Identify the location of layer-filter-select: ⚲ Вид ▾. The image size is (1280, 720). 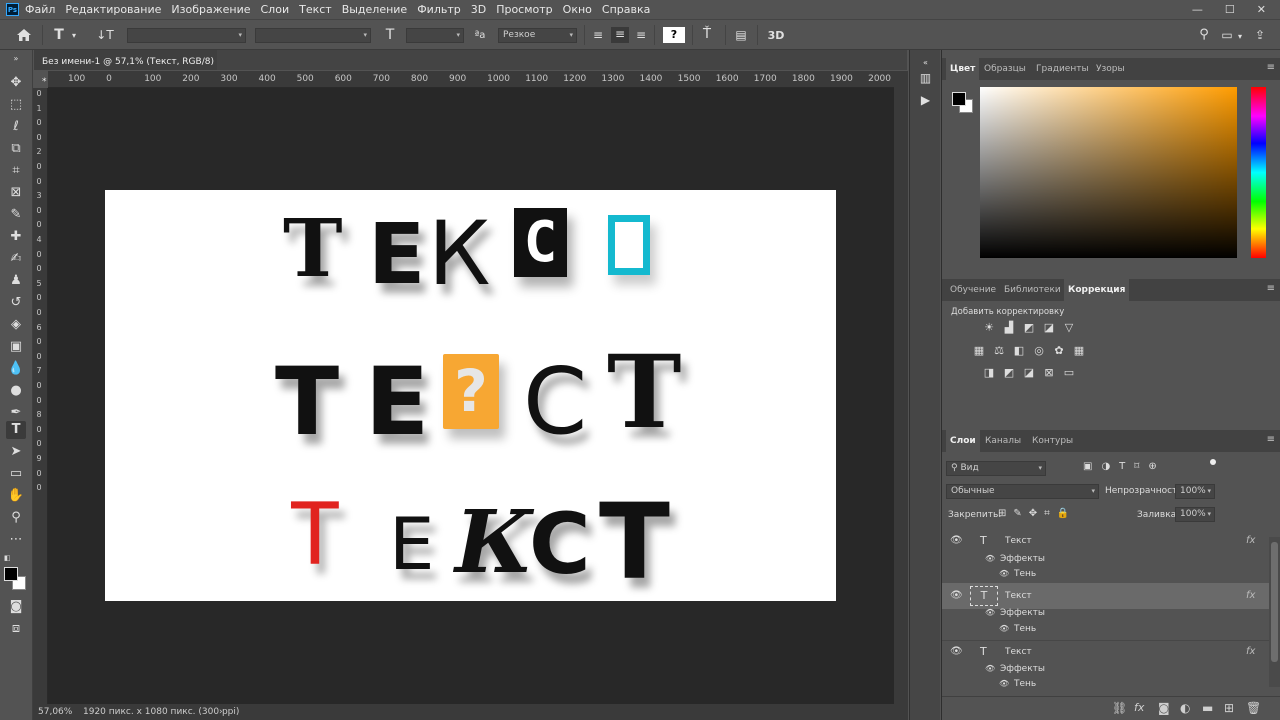
(996, 468).